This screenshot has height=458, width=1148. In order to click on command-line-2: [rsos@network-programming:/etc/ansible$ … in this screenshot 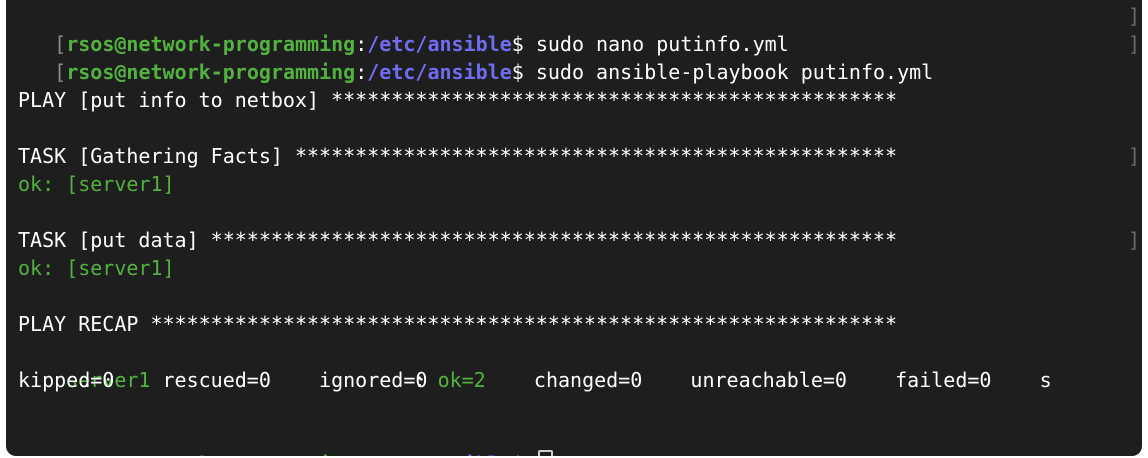, I will do `click(494, 72)`.